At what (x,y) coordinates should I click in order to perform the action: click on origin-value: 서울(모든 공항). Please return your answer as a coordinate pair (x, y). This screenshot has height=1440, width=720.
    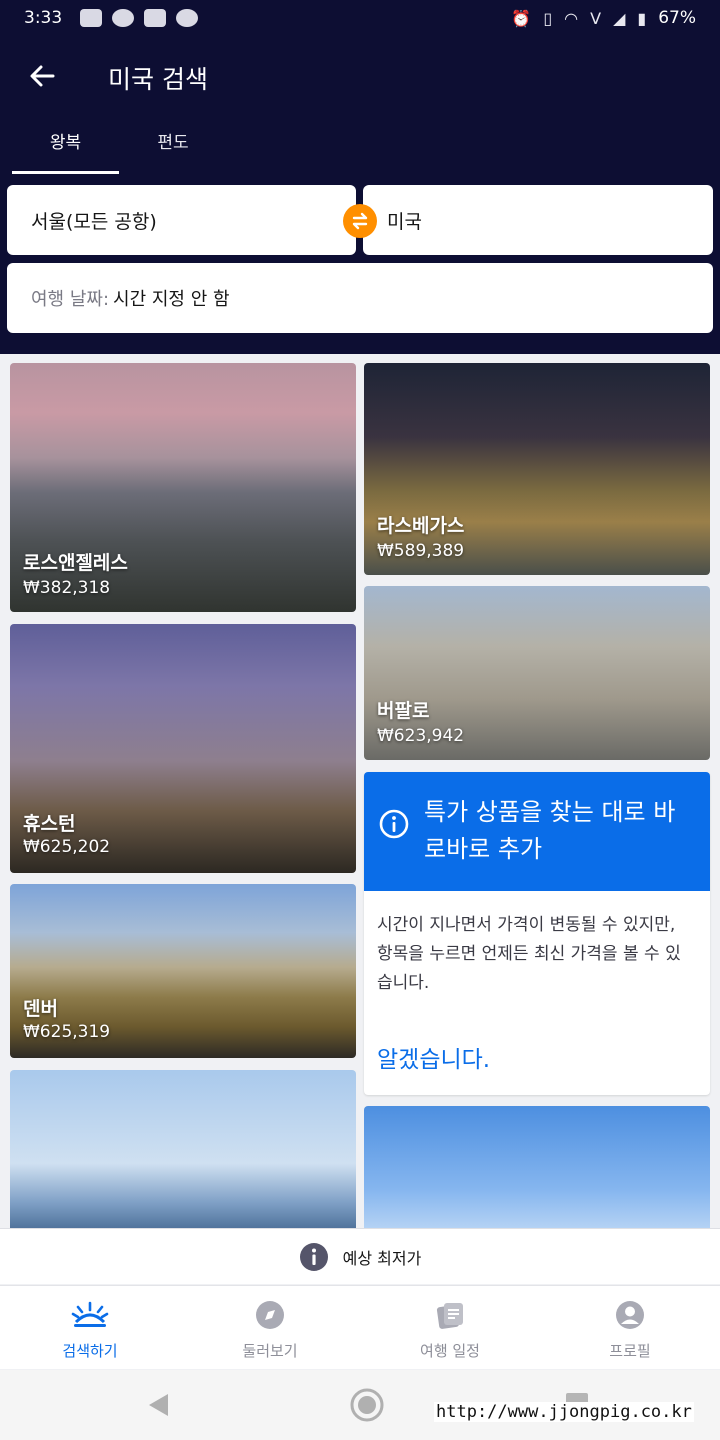
    Looking at the image, I should click on (94, 221).